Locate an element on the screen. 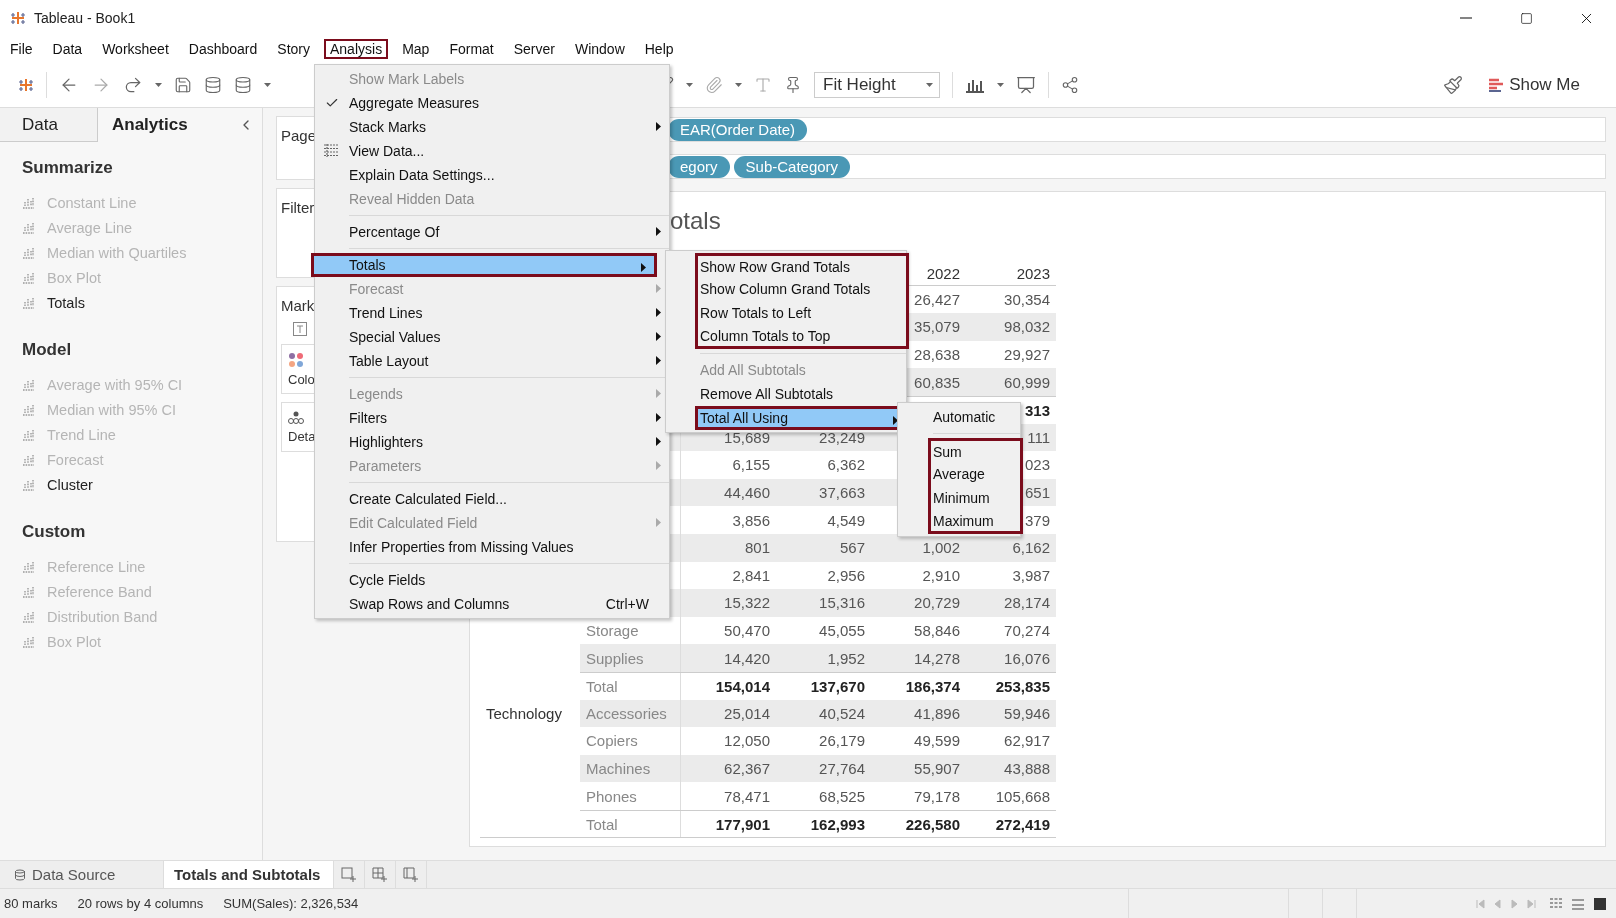  app-logo-icon is located at coordinates (18, 18).